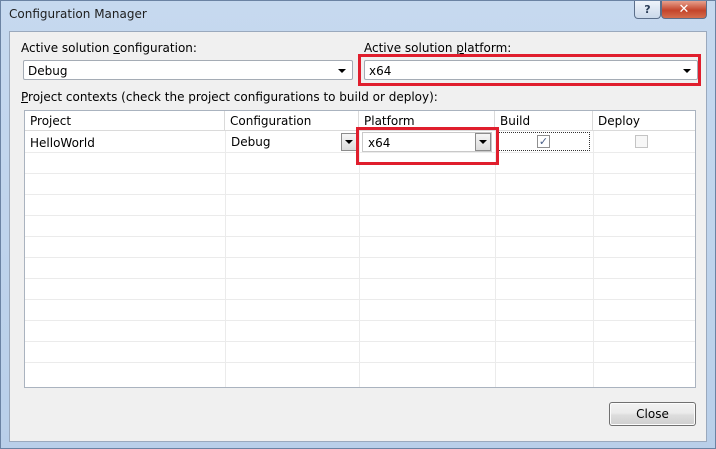 The width and height of the screenshot is (716, 449). Describe the element at coordinates (48, 71) in the screenshot. I see `solution-configuration-value: Debug` at that location.